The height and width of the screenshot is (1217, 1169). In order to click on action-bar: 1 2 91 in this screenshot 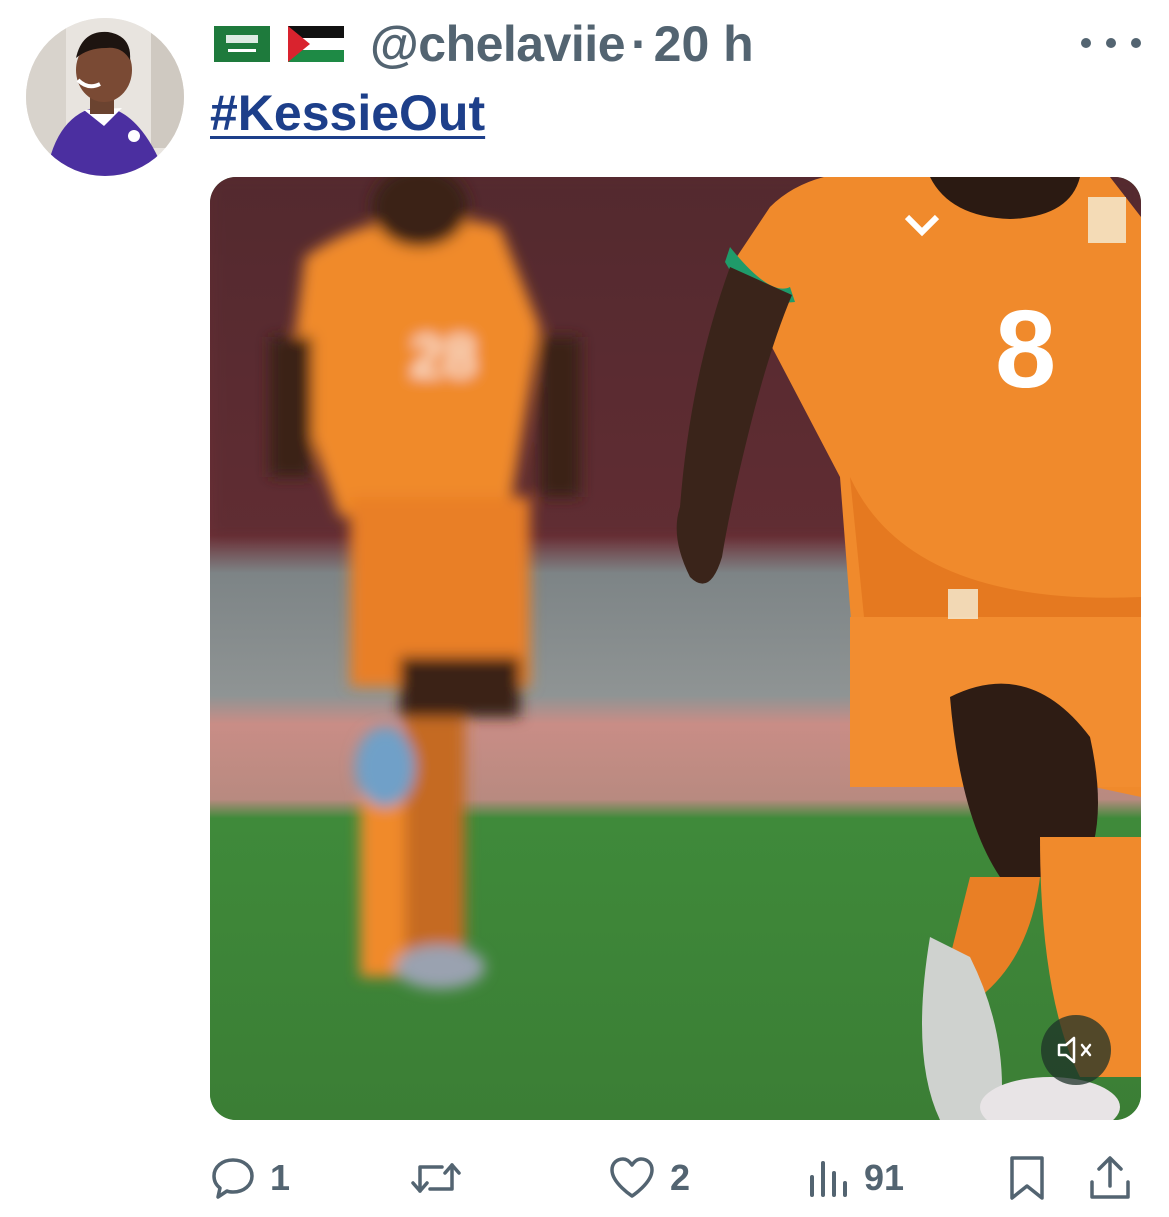, I will do `click(675, 1178)`.